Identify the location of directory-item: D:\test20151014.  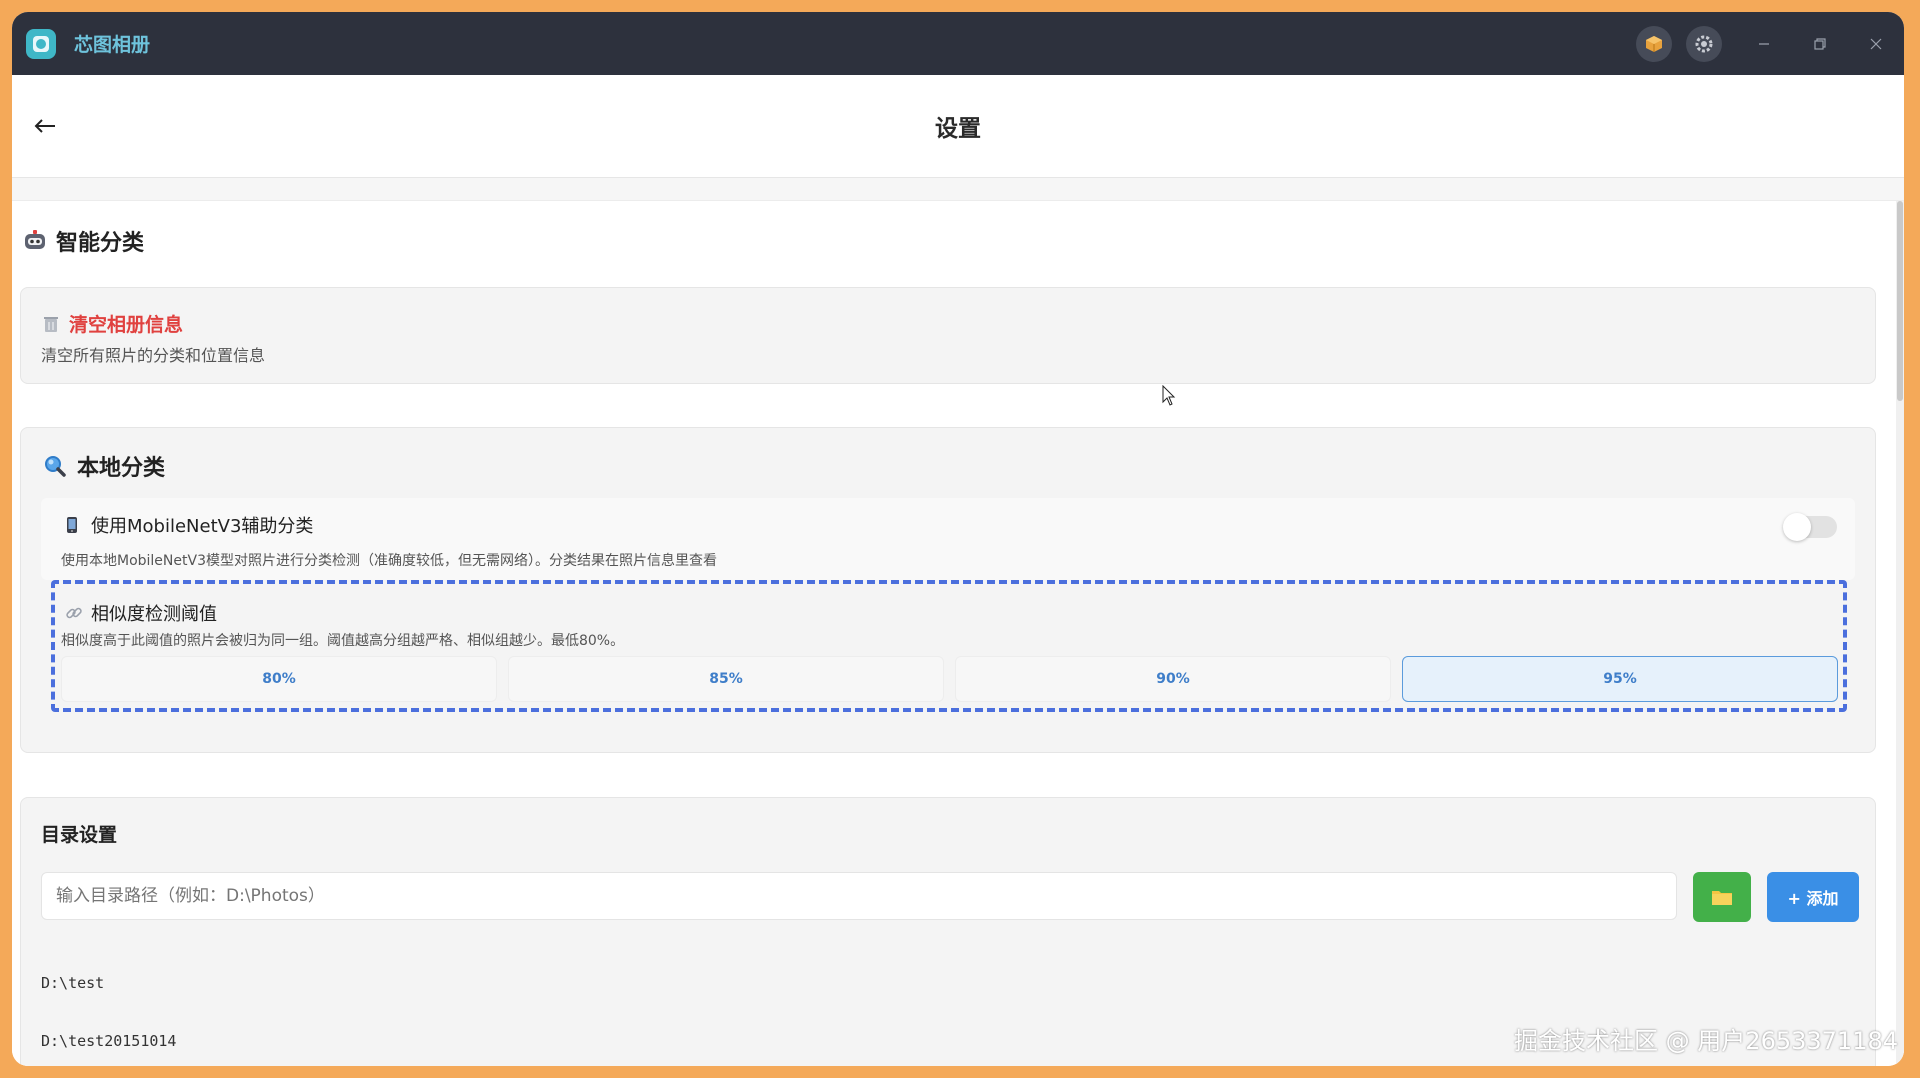
(109, 1041).